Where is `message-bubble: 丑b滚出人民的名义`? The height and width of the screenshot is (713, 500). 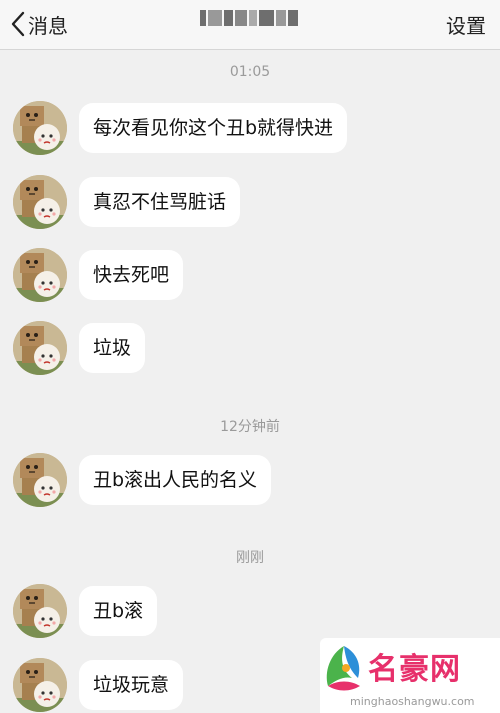 message-bubble: 丑b滚出人民的名义 is located at coordinates (175, 480).